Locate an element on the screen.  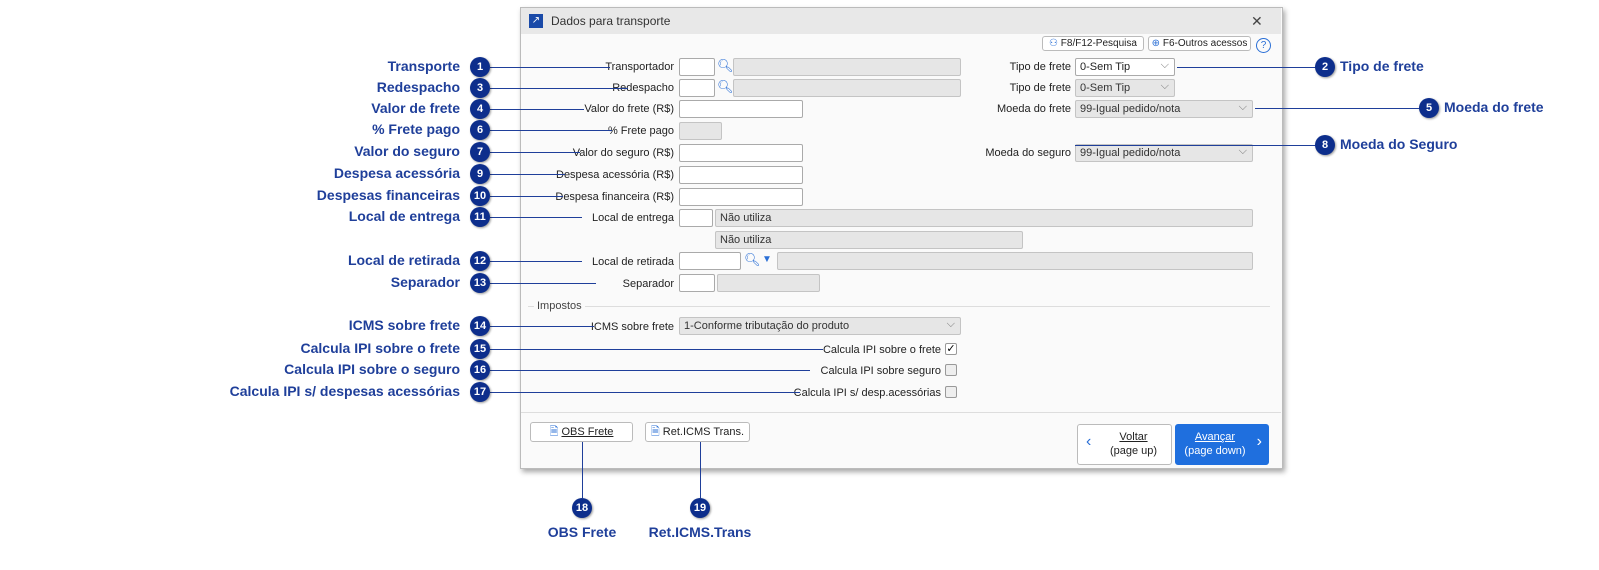
window-title: Dados para transporte is located at coordinates (611, 21).